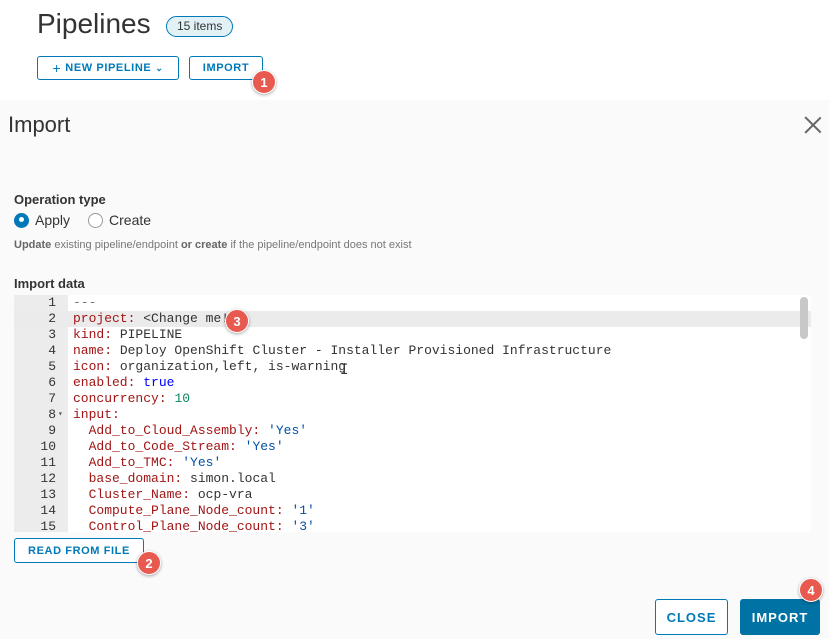 The width and height of the screenshot is (829, 639). What do you see at coordinates (412, 319) in the screenshot?
I see `editor-line: 2 project: <Change me!>` at bounding box center [412, 319].